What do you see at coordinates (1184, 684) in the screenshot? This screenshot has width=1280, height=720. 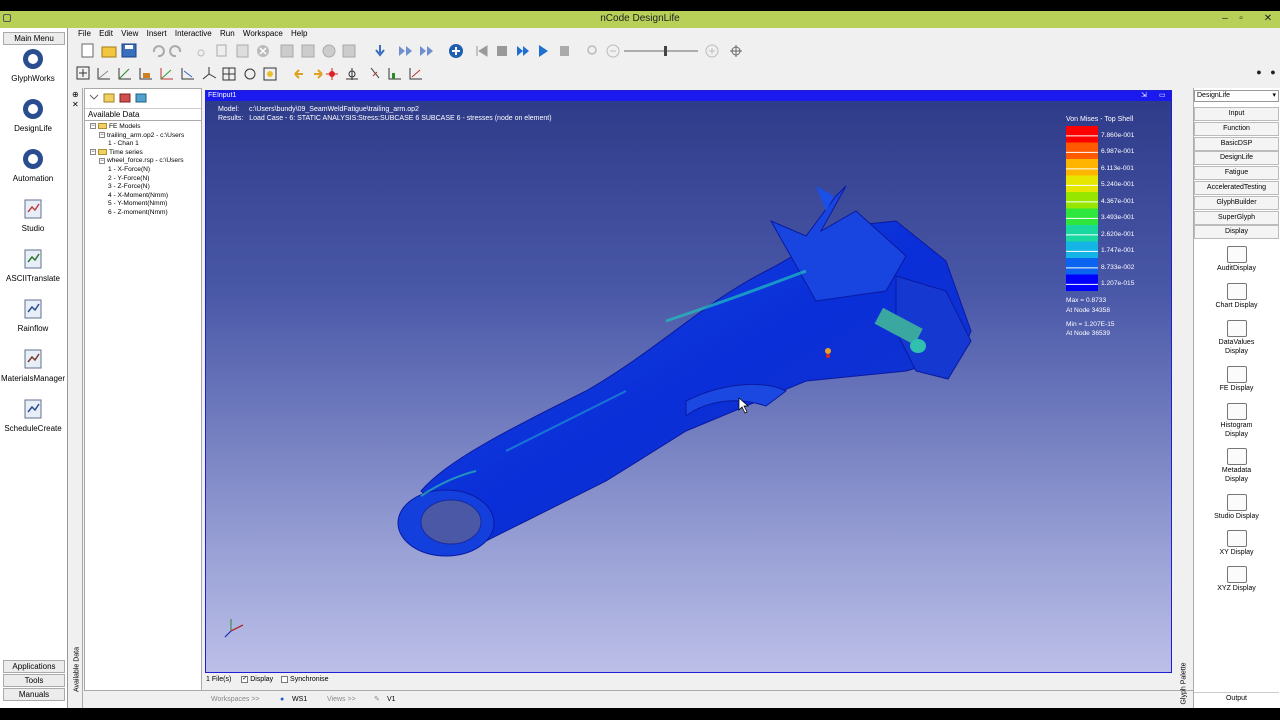 I see `glyph-palette-side-label: Glyph Palette` at bounding box center [1184, 684].